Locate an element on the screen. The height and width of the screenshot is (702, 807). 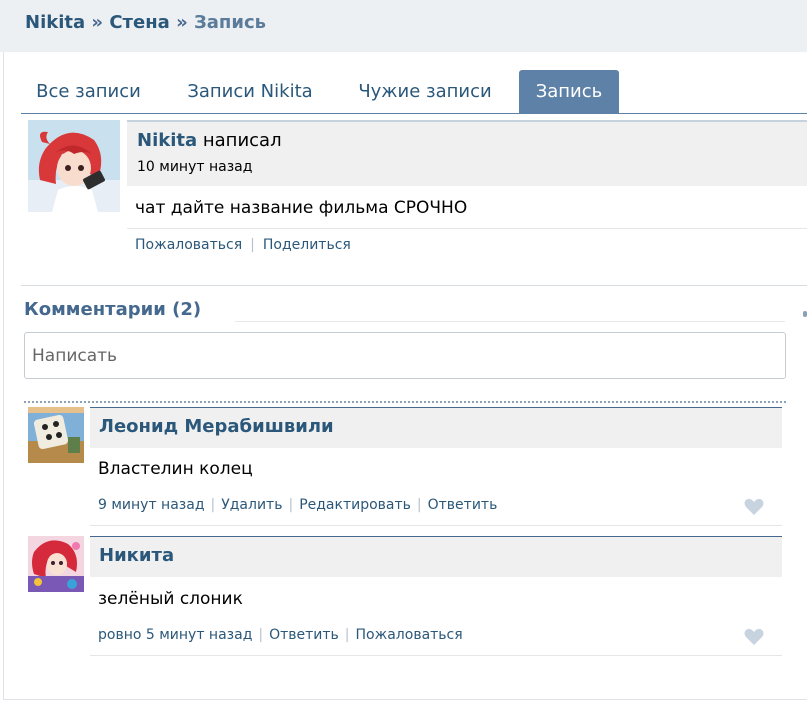
breadcrumb-owner-link: Nikita is located at coordinates (55, 22).